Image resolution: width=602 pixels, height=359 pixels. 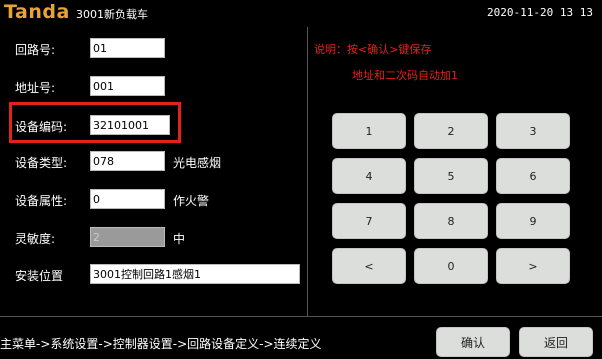 What do you see at coordinates (473, 342) in the screenshot?
I see `confirm-button: 确认` at bounding box center [473, 342].